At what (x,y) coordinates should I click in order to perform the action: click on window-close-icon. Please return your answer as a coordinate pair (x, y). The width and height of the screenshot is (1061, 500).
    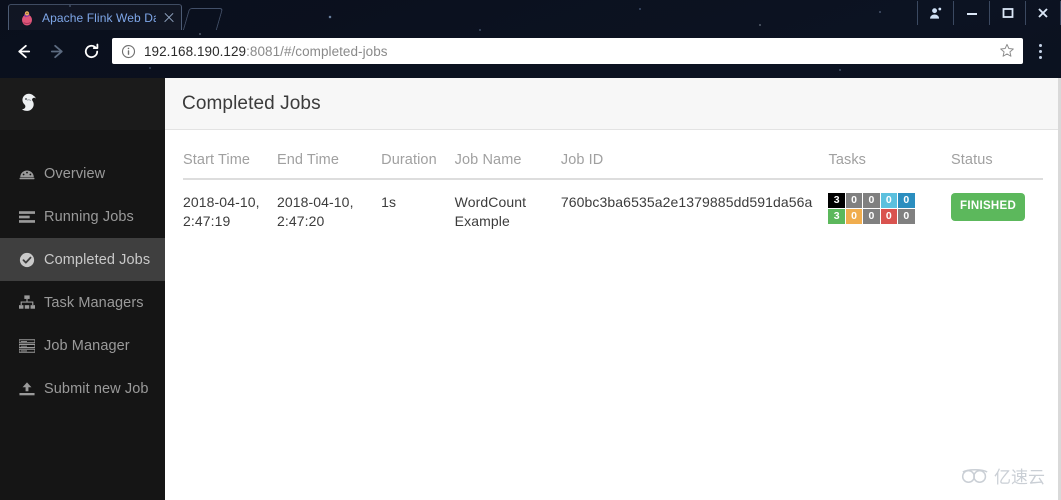
    Looking at the image, I should click on (1043, 13).